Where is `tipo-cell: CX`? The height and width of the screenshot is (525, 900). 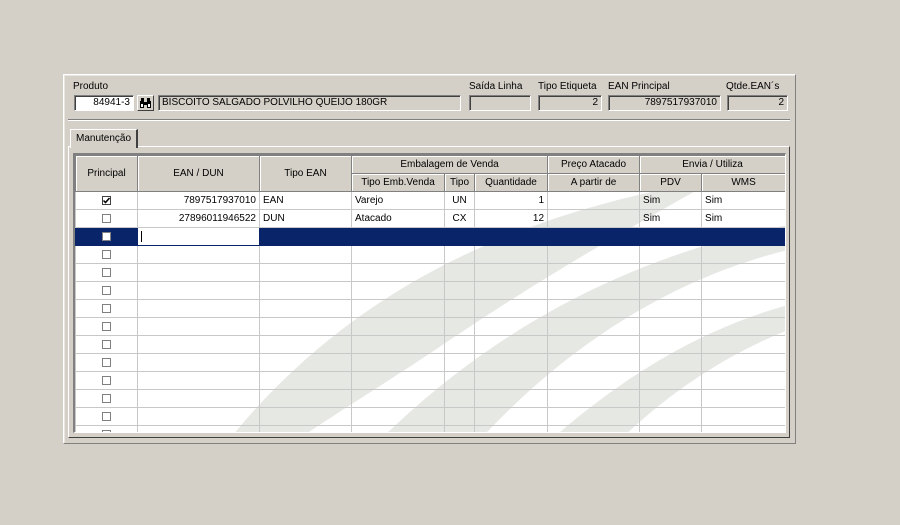
tipo-cell: CX is located at coordinates (459, 218).